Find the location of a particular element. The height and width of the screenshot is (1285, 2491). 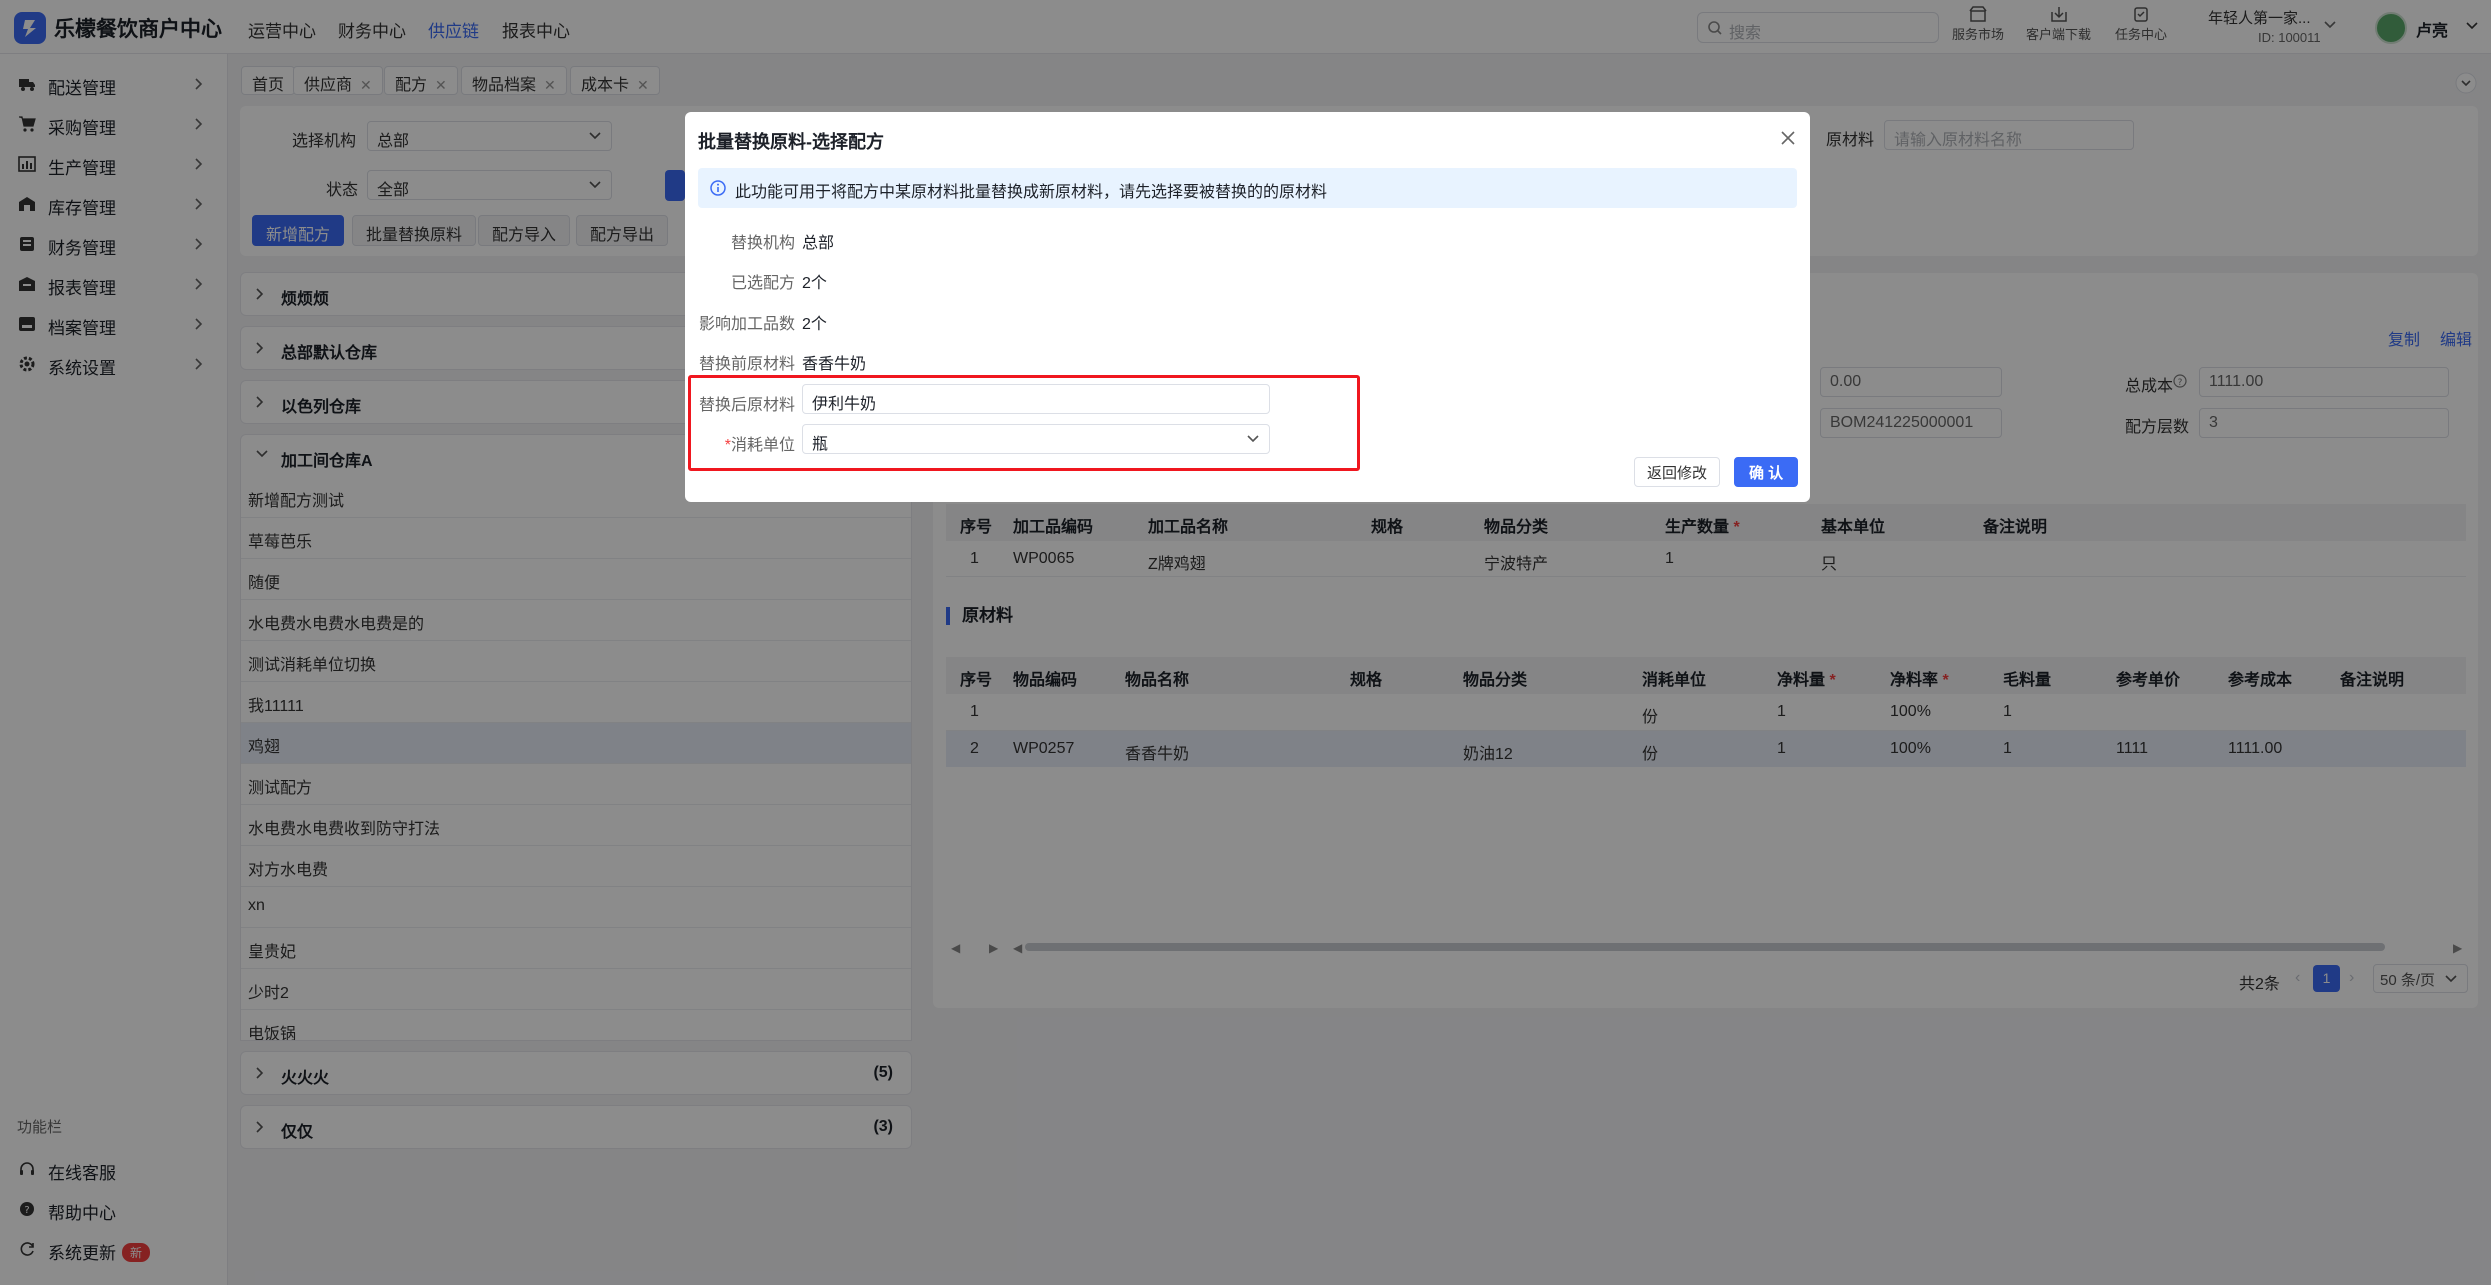

replace-org-value: 总部 is located at coordinates (818, 243).